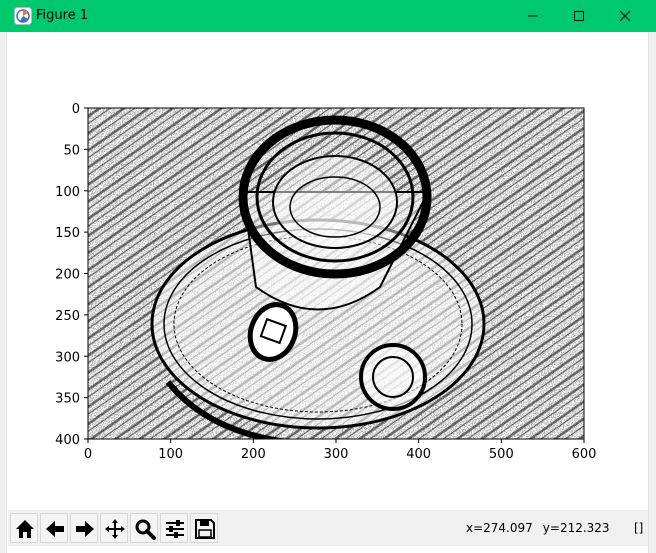  I want to click on save-icon, so click(205, 529).